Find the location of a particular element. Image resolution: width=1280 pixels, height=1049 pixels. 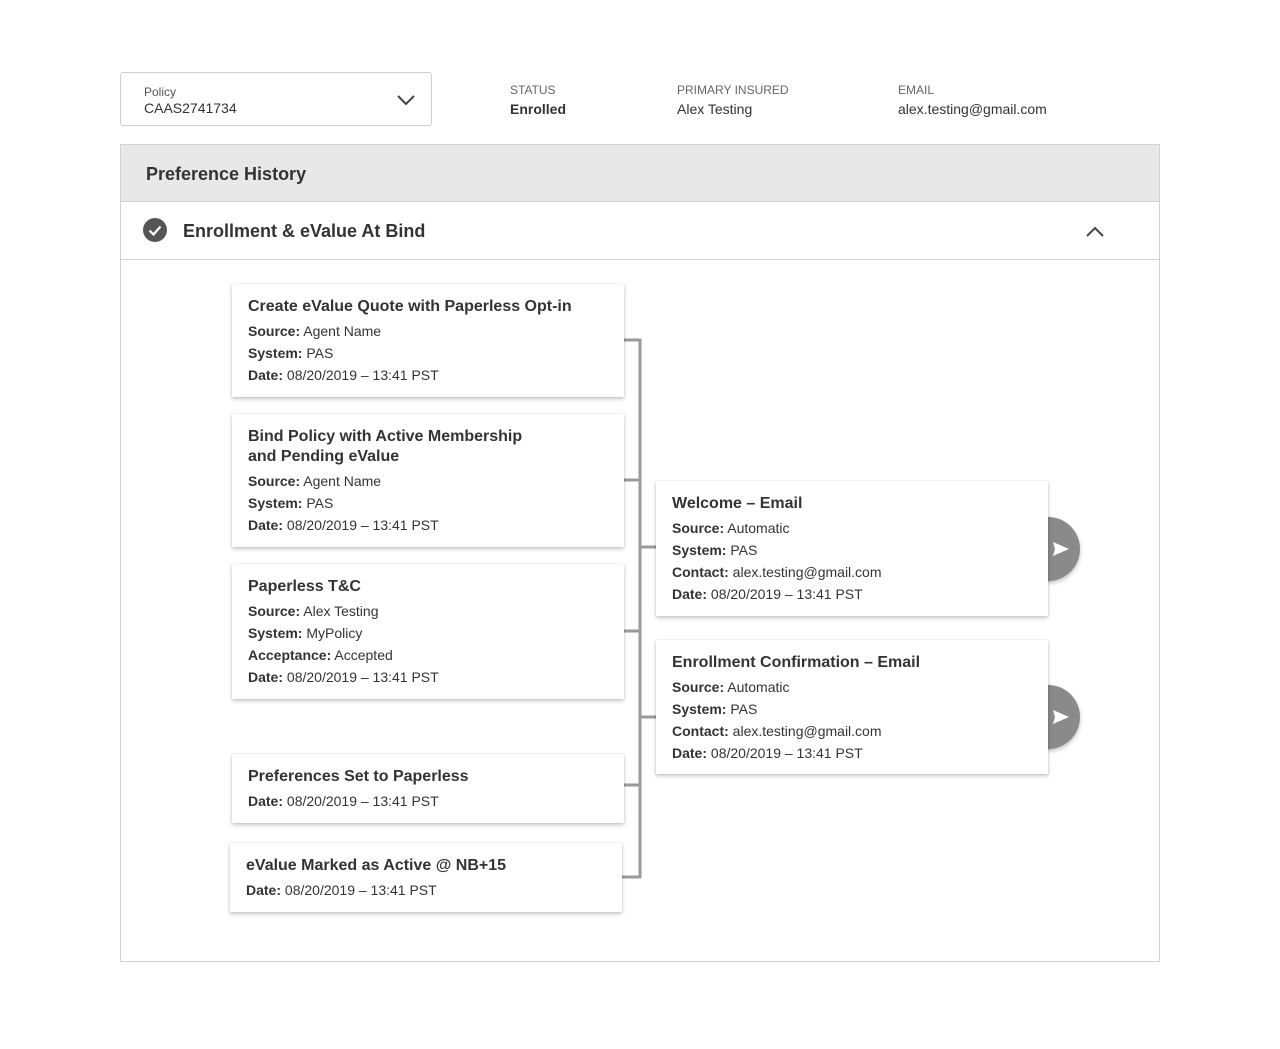

event-field: Acceptance: Accepted is located at coordinates (428, 655).